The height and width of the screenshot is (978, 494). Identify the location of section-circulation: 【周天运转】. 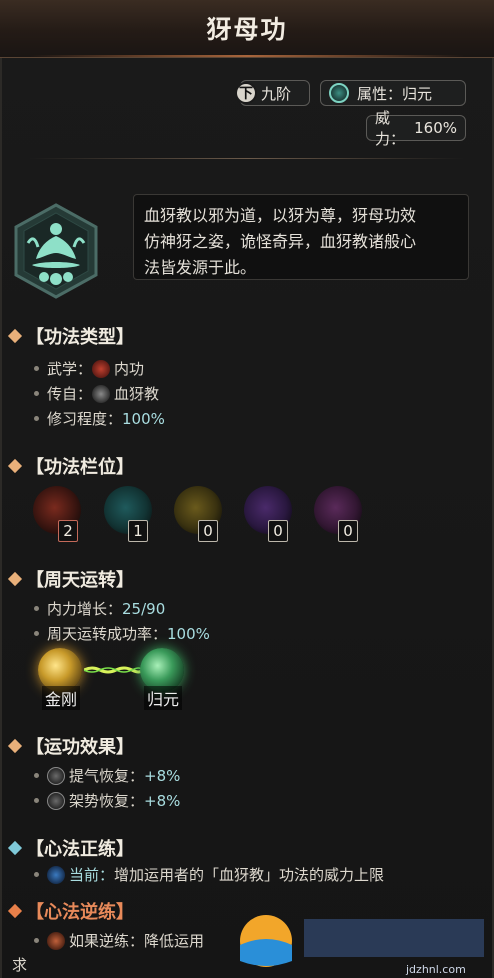
(70, 579).